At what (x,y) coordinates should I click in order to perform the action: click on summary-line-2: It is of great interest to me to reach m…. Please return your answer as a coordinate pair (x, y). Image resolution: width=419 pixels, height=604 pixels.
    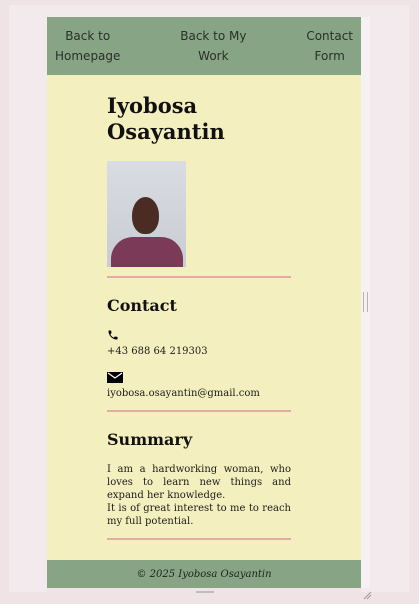
    Looking at the image, I should click on (199, 515).